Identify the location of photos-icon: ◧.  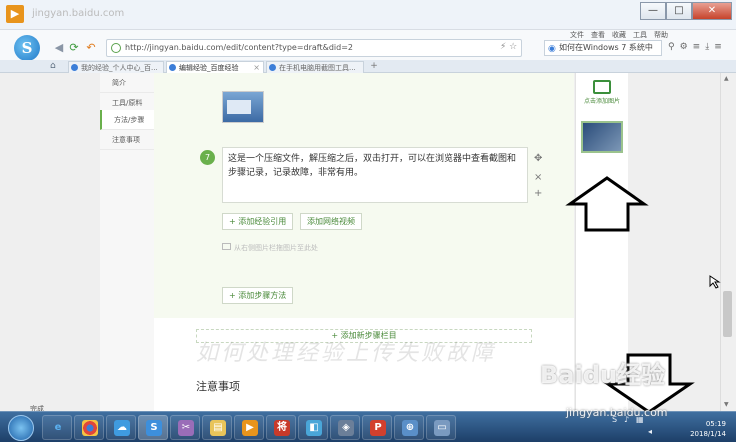
(314, 428).